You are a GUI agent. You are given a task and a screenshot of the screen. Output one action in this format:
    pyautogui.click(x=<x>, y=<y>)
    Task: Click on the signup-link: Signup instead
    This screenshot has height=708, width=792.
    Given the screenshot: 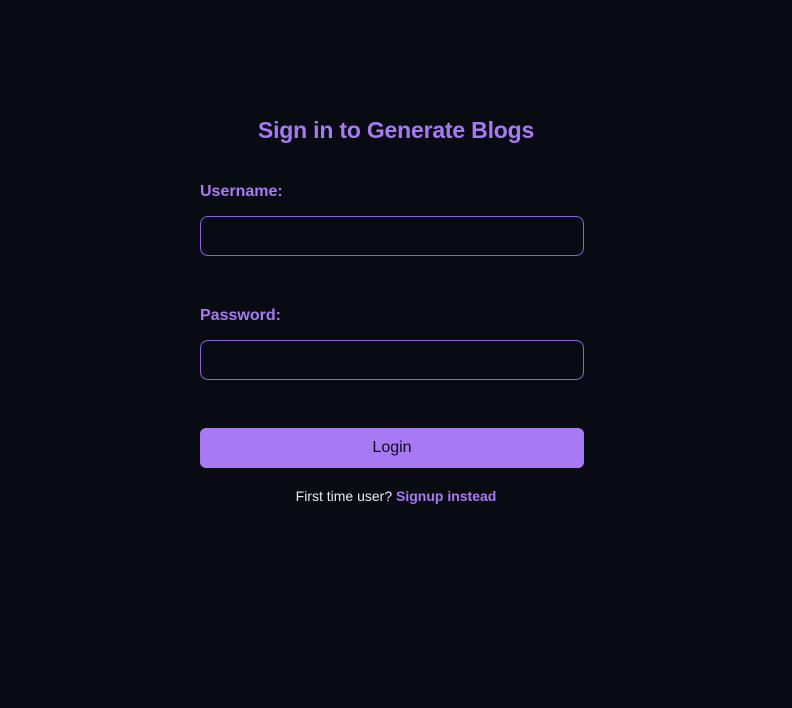 What is the action you would take?
    pyautogui.click(x=446, y=496)
    